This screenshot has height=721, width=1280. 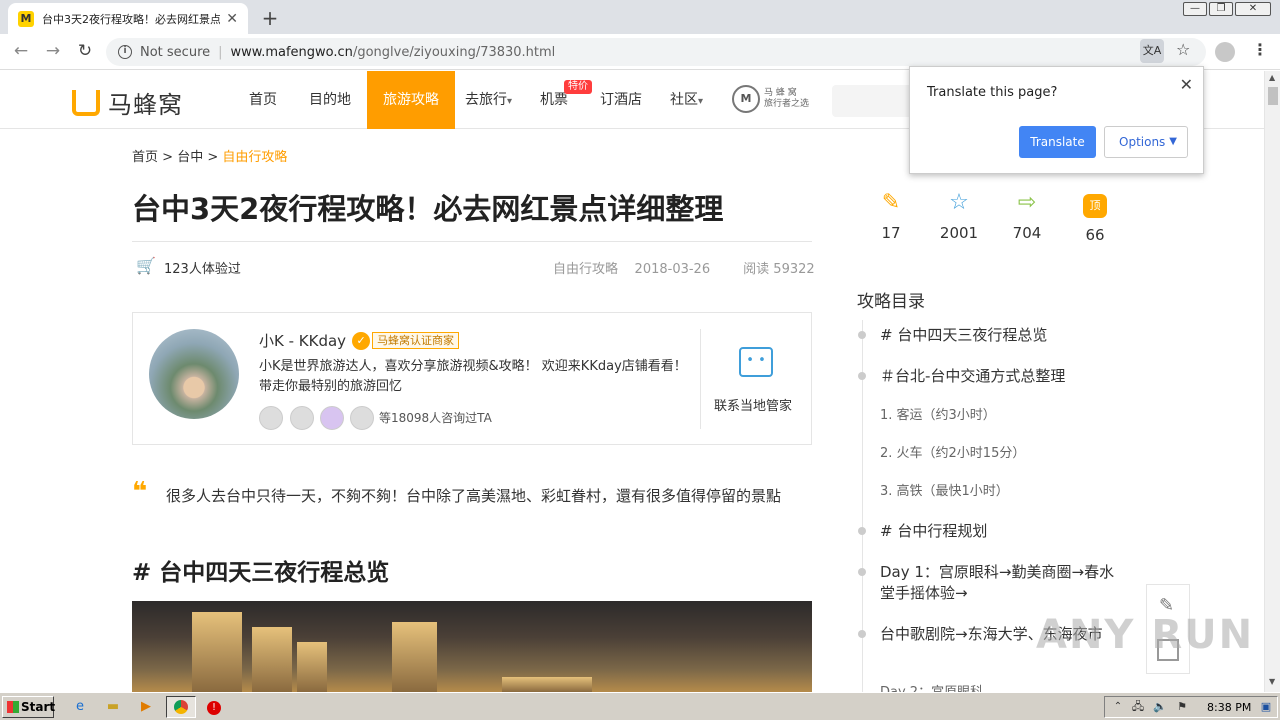 I want to click on tab-close-icon: ✕, so click(x=232, y=19).